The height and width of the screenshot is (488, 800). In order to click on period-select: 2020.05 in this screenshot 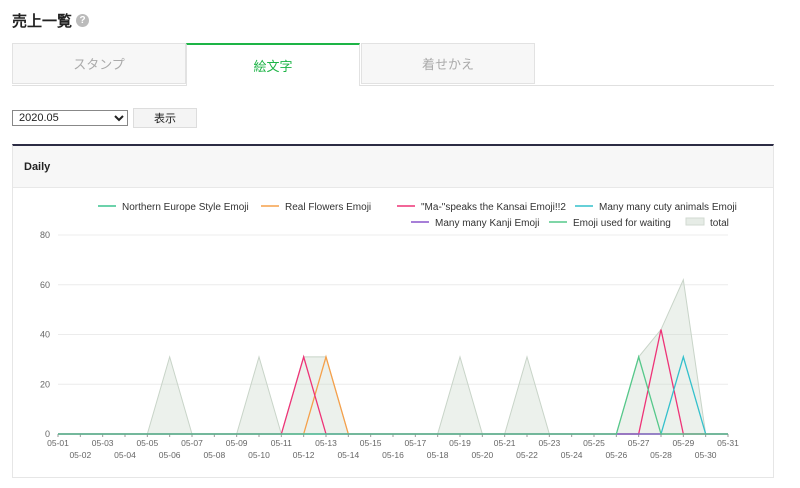, I will do `click(70, 118)`.